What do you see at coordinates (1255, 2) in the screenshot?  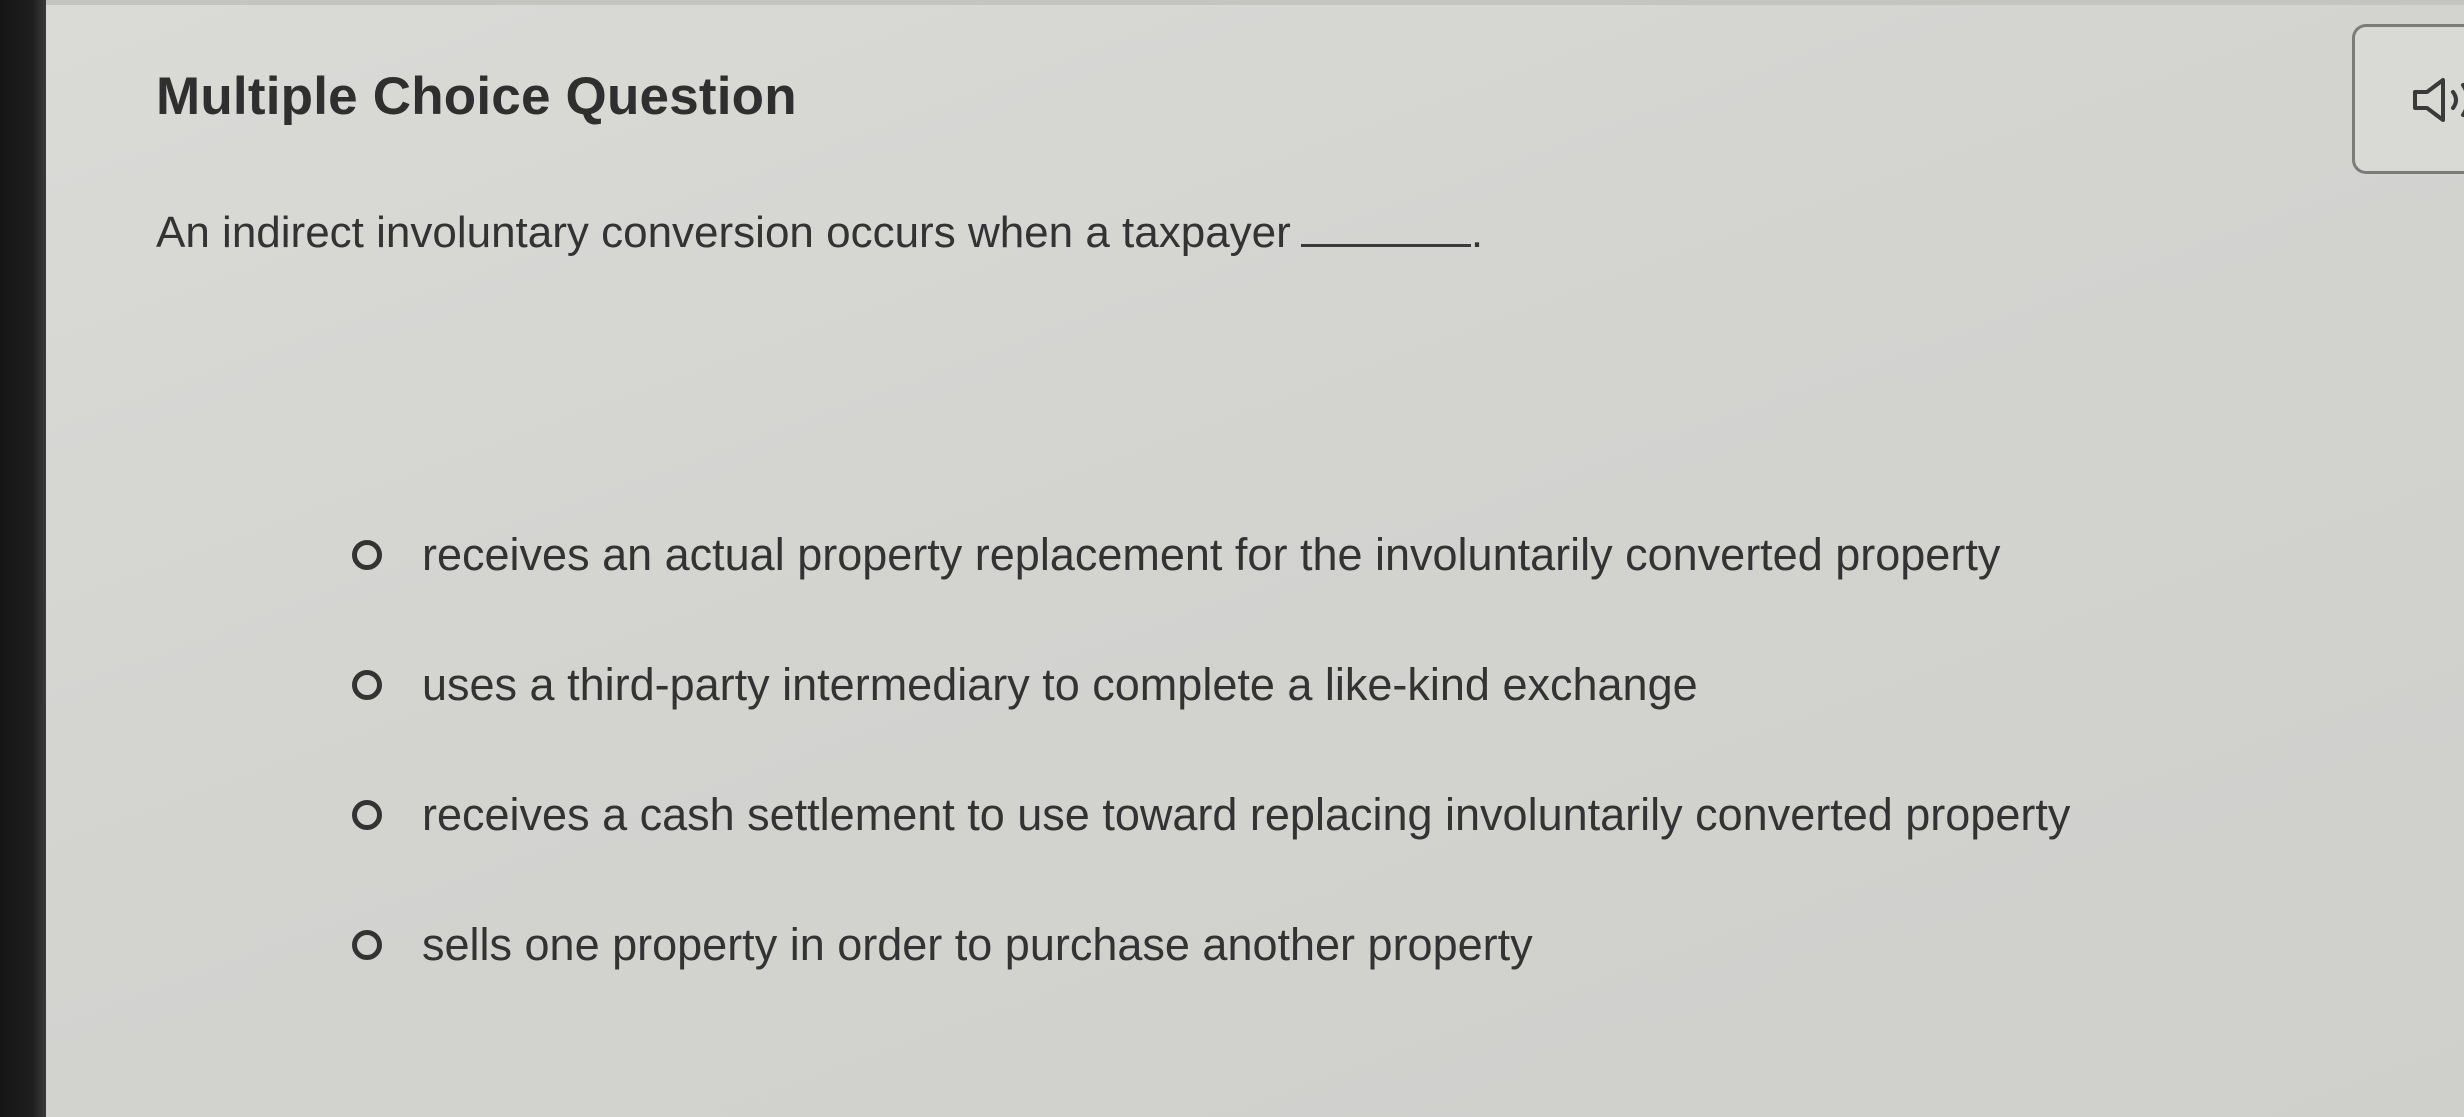 I see `top-divider` at bounding box center [1255, 2].